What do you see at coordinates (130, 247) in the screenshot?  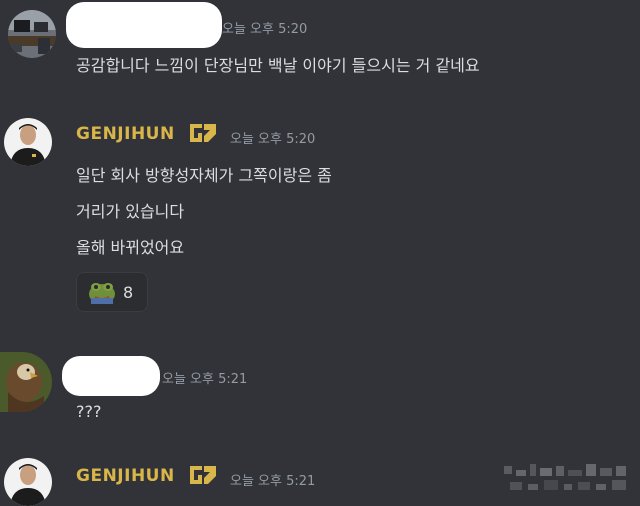 I see `message-text-line-3: 올해 바뀌었어요` at bounding box center [130, 247].